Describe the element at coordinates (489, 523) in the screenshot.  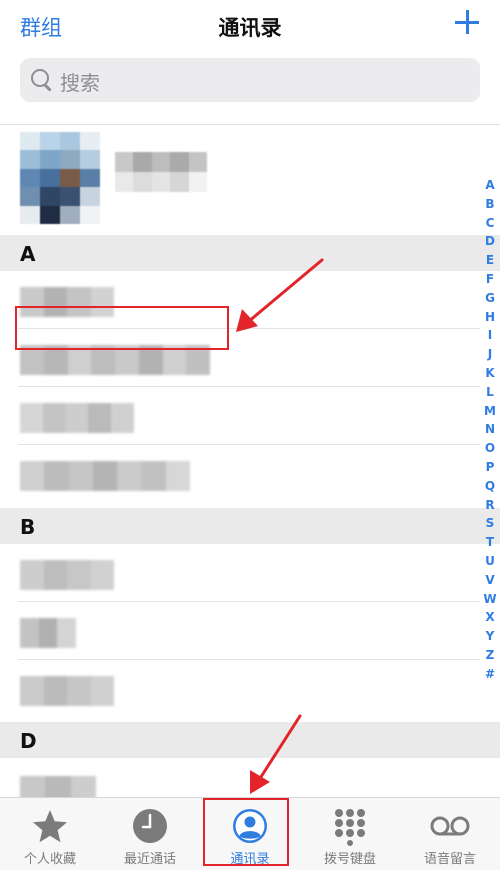
I see `index-letter: S` at that location.